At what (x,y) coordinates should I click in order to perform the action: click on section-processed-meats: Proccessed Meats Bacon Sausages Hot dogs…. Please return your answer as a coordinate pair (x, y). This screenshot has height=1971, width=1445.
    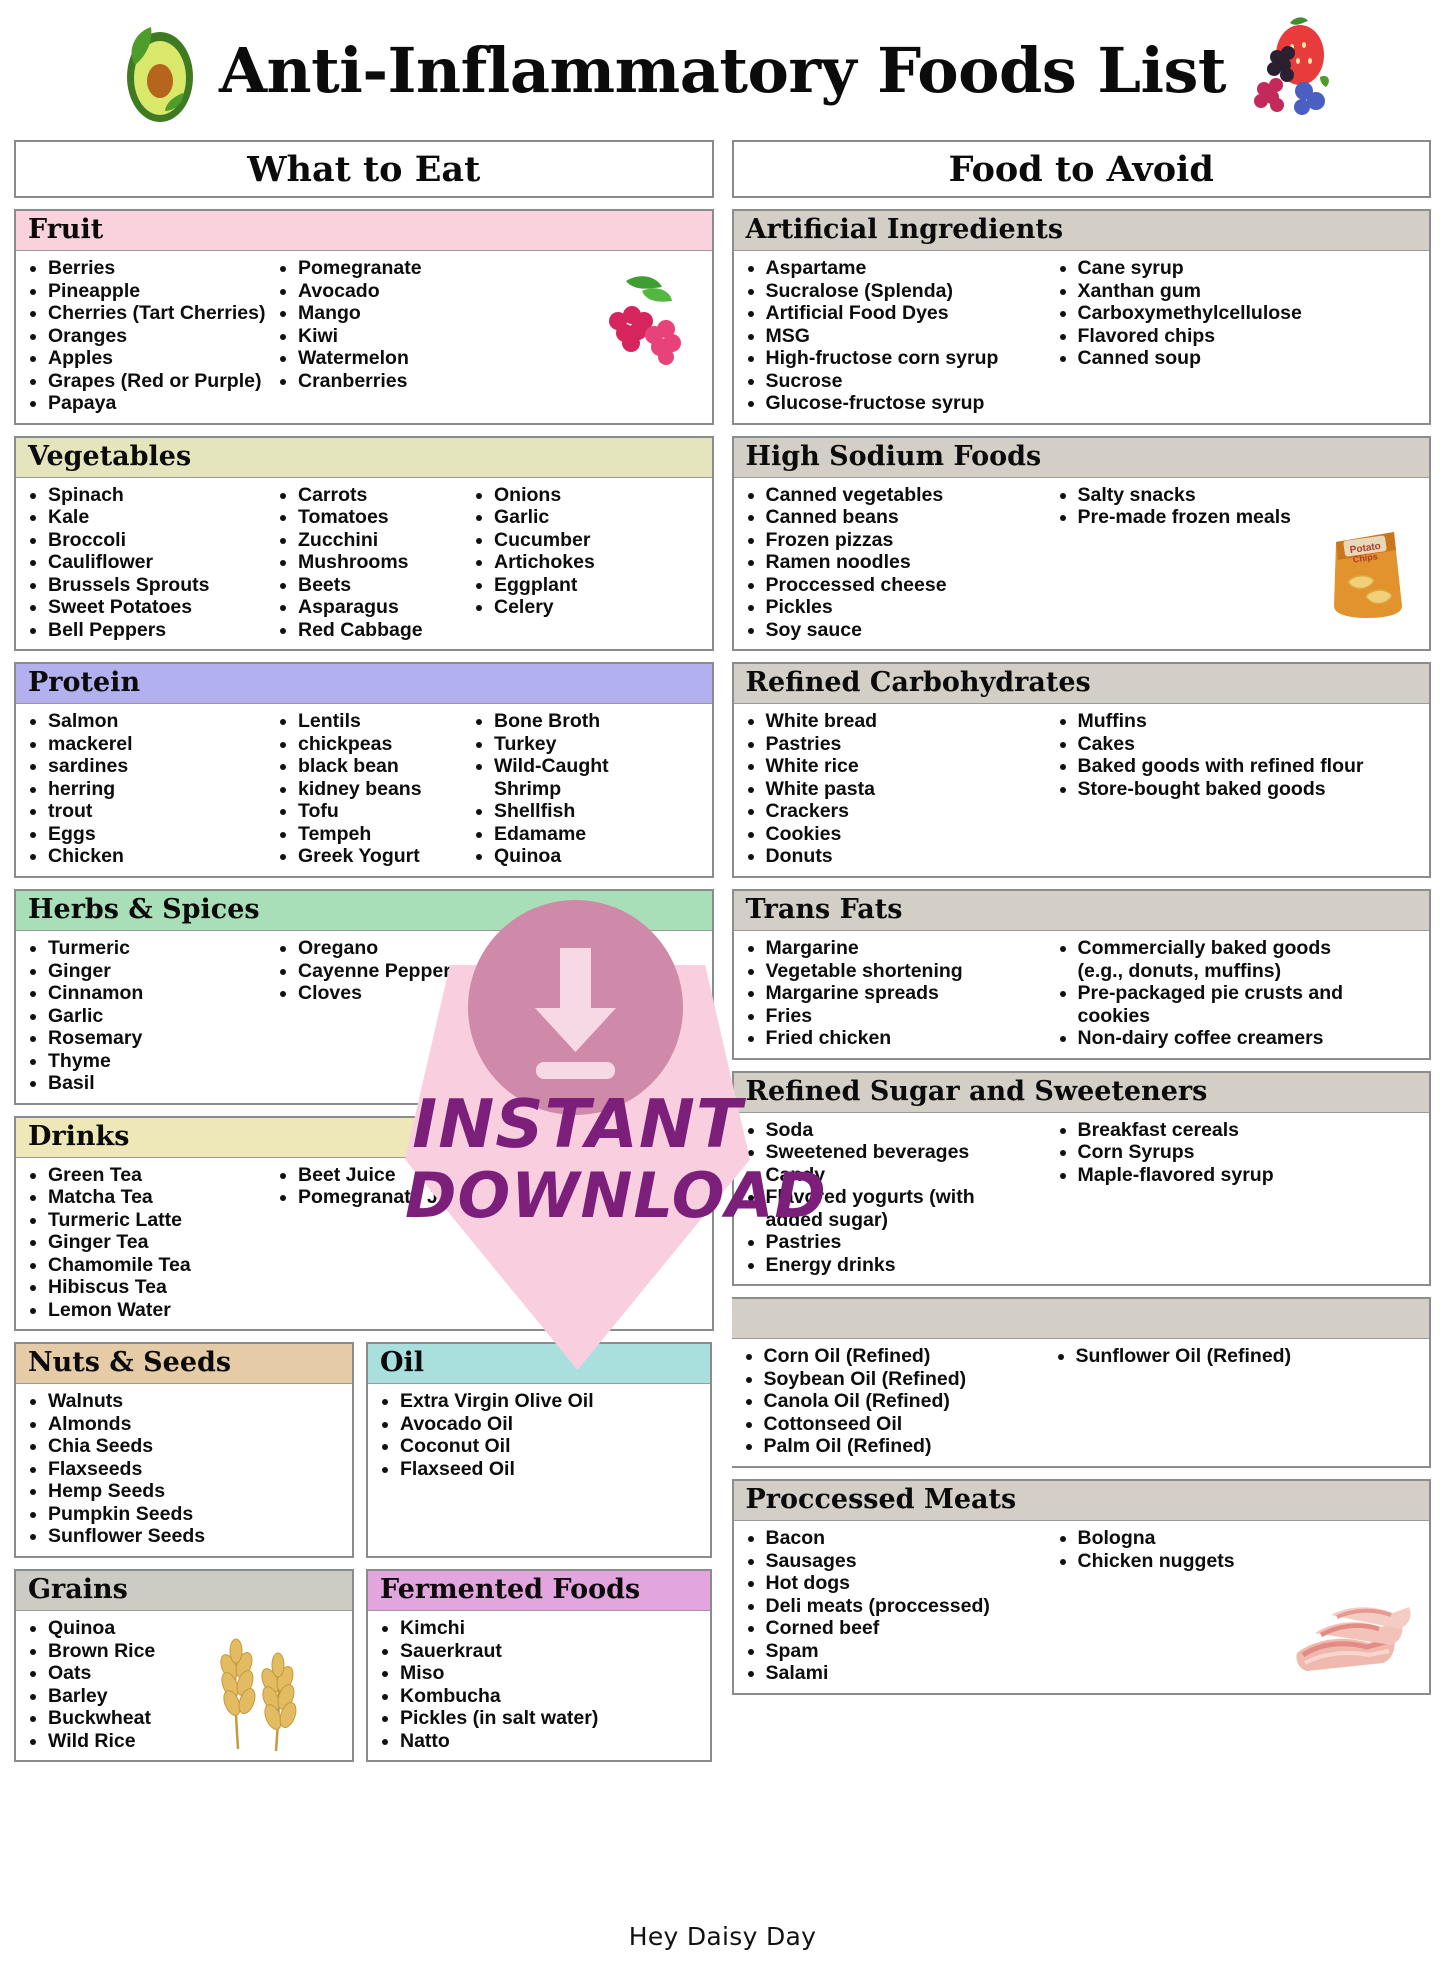
    Looking at the image, I should click on (1081, 1586).